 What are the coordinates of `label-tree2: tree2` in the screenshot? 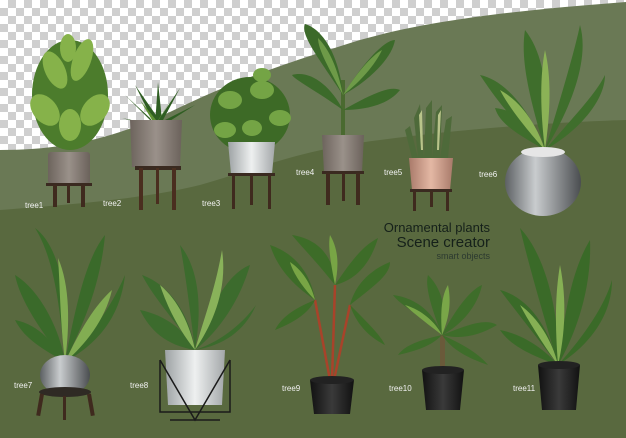 It's located at (112, 203).